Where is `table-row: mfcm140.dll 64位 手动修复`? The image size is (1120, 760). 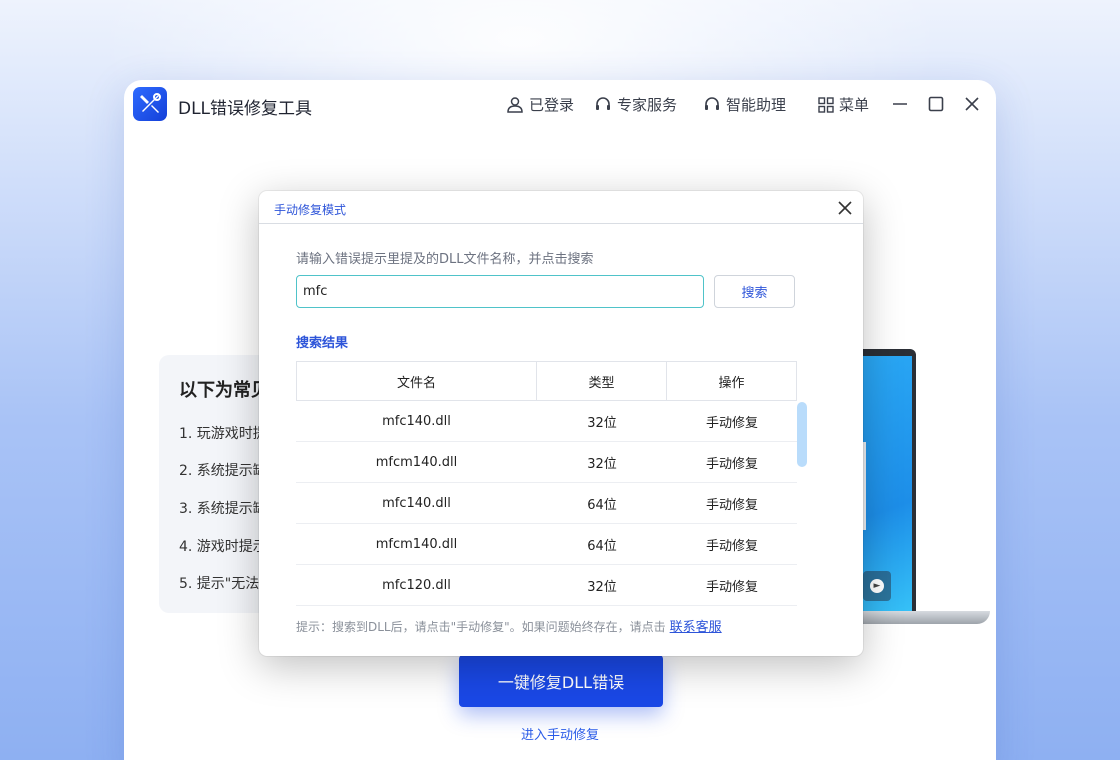 table-row: mfcm140.dll 64位 手动修复 is located at coordinates (546, 544).